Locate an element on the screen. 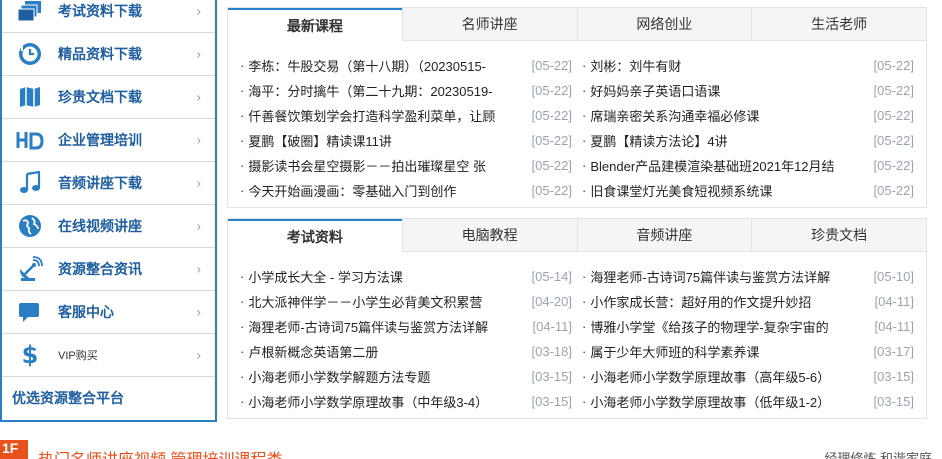 Image resolution: width=942 pixels, height=459 pixels. item-title: Blender产品建模渲染基础班2021年12月结 is located at coordinates (712, 165).